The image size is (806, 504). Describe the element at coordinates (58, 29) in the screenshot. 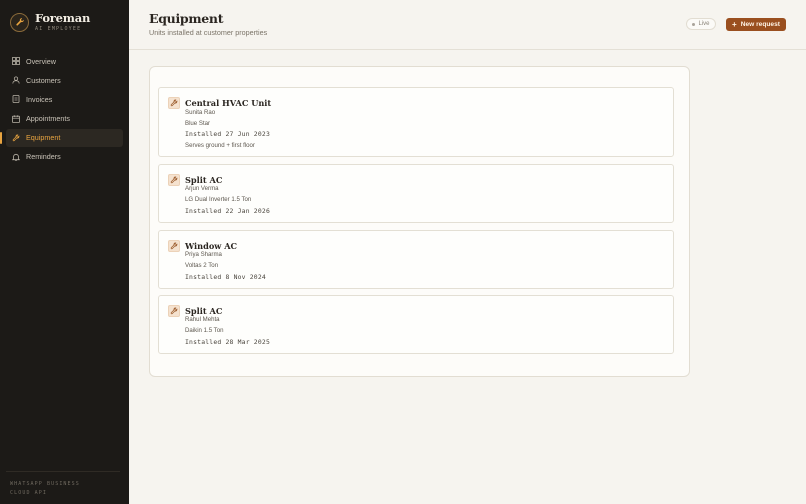

I see `brand-tagline: AI EMPLOYEE` at that location.